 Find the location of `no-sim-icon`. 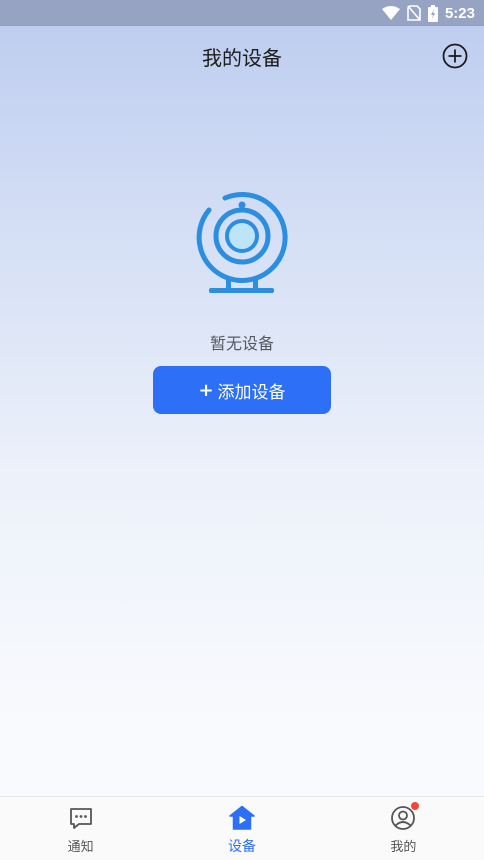

no-sim-icon is located at coordinates (414, 13).